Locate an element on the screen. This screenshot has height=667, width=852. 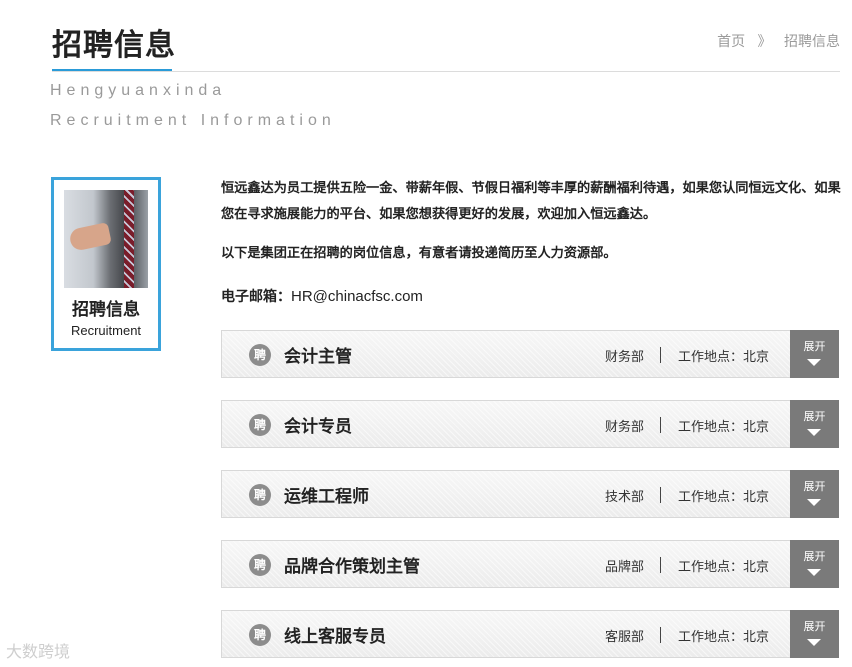
job-department: 技术部 is located at coordinates (624, 497).